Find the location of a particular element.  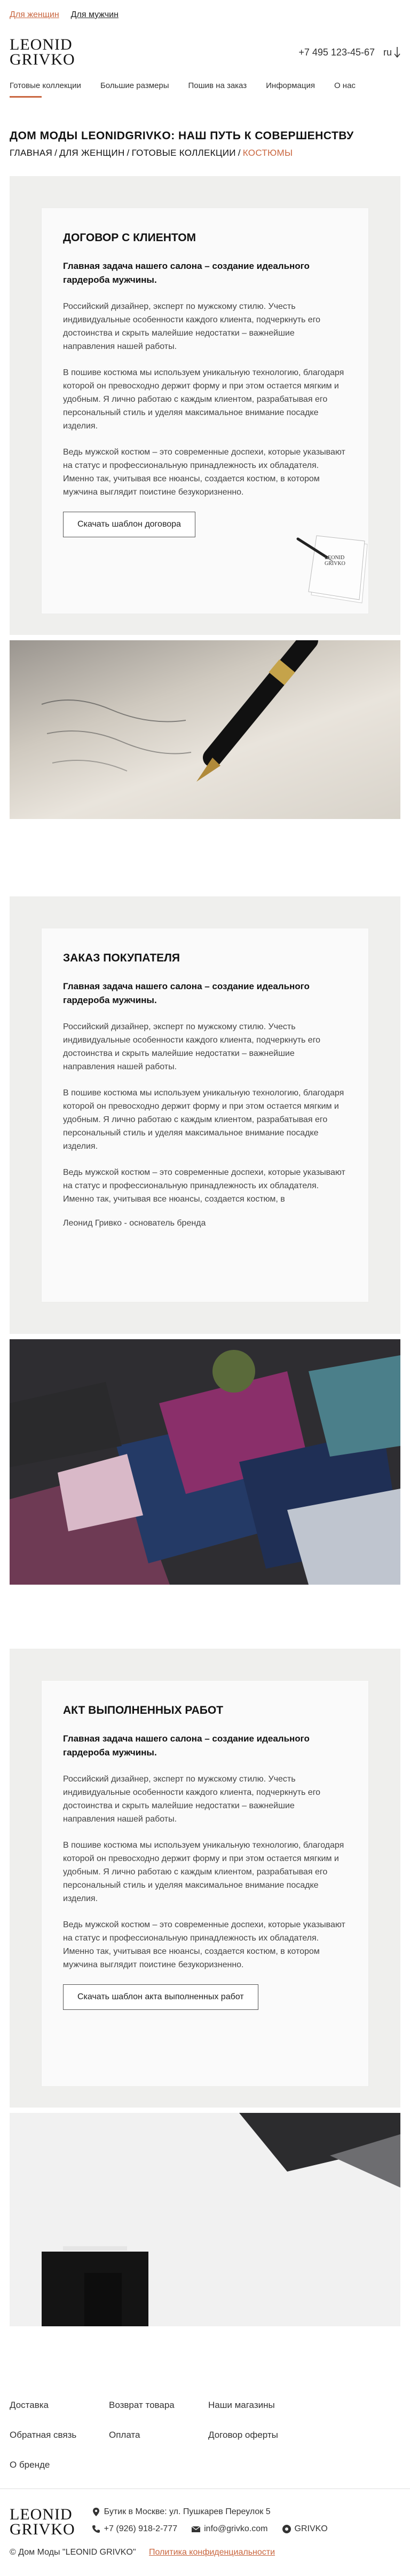

footer-link-about-brand: О бренде is located at coordinates (59, 2465).